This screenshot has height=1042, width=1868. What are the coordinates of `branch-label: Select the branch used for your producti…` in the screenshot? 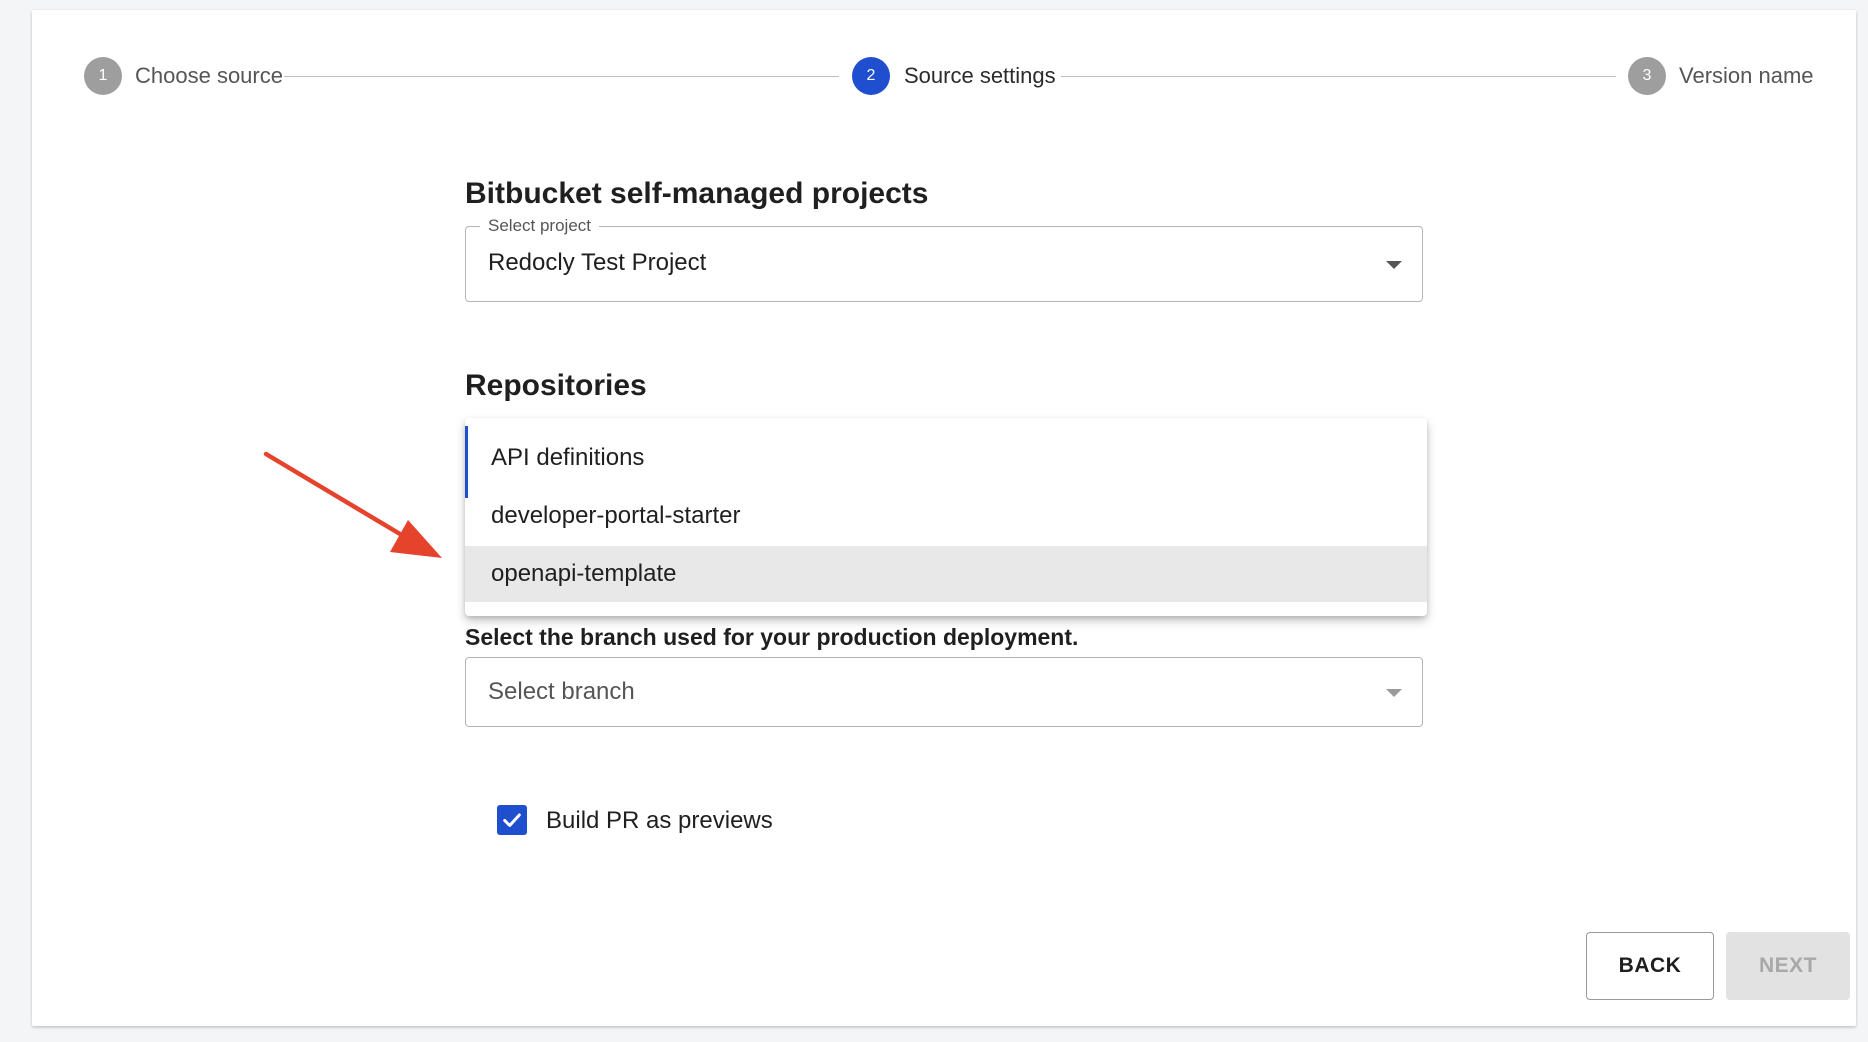 It's located at (772, 637).